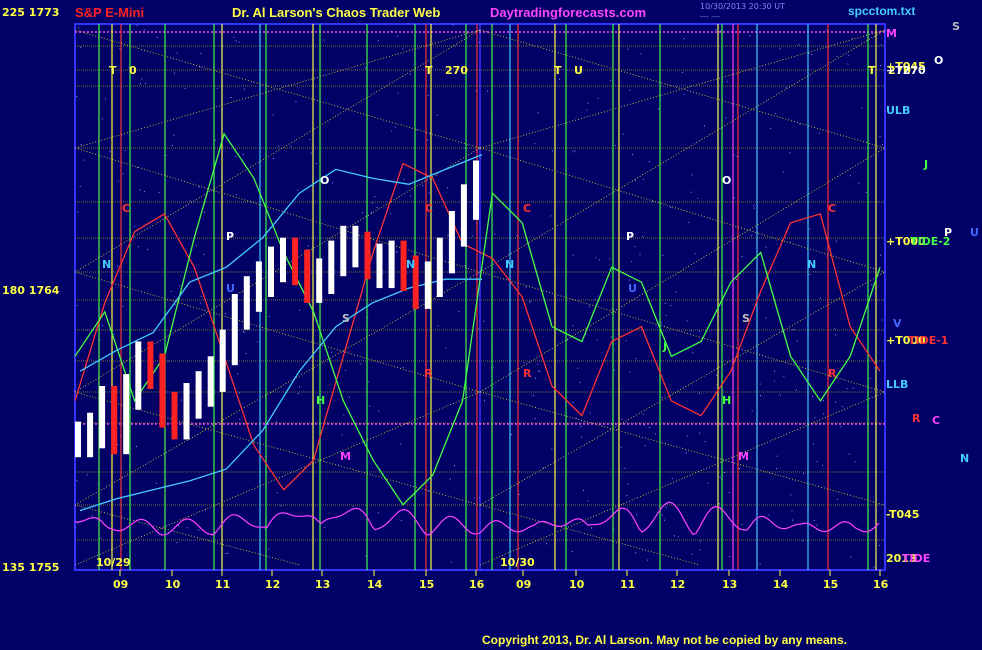 Image resolution: width=982 pixels, height=650 pixels. What do you see at coordinates (964, 458) in the screenshot?
I see `far-right-label: N` at bounding box center [964, 458].